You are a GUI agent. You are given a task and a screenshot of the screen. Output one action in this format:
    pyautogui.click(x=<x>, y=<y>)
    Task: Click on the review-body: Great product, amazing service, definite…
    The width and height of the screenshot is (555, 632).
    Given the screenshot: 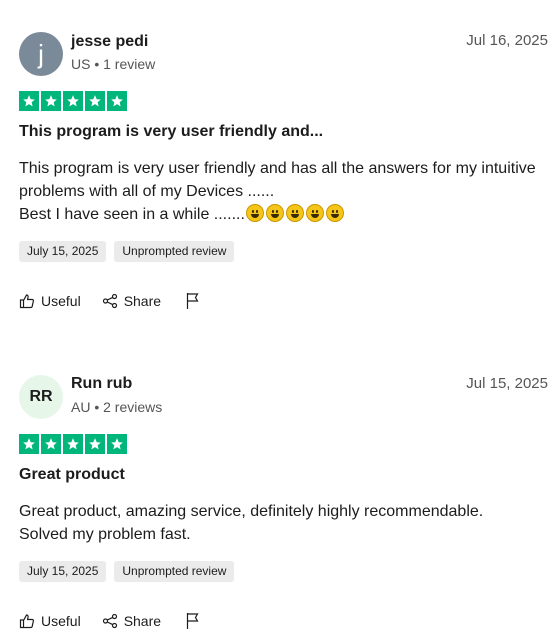 What is the action you would take?
    pyautogui.click(x=284, y=523)
    